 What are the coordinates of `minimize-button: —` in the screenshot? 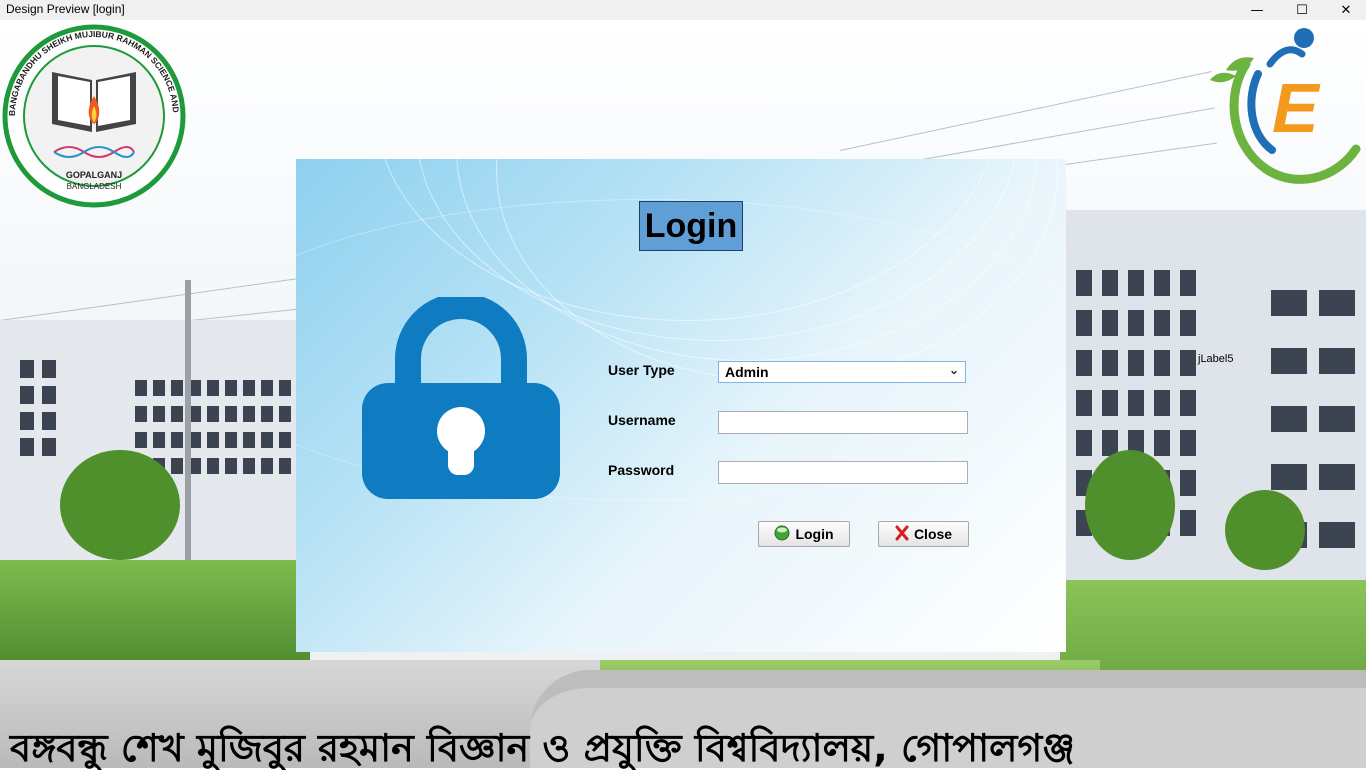 It's located at (1257, 10).